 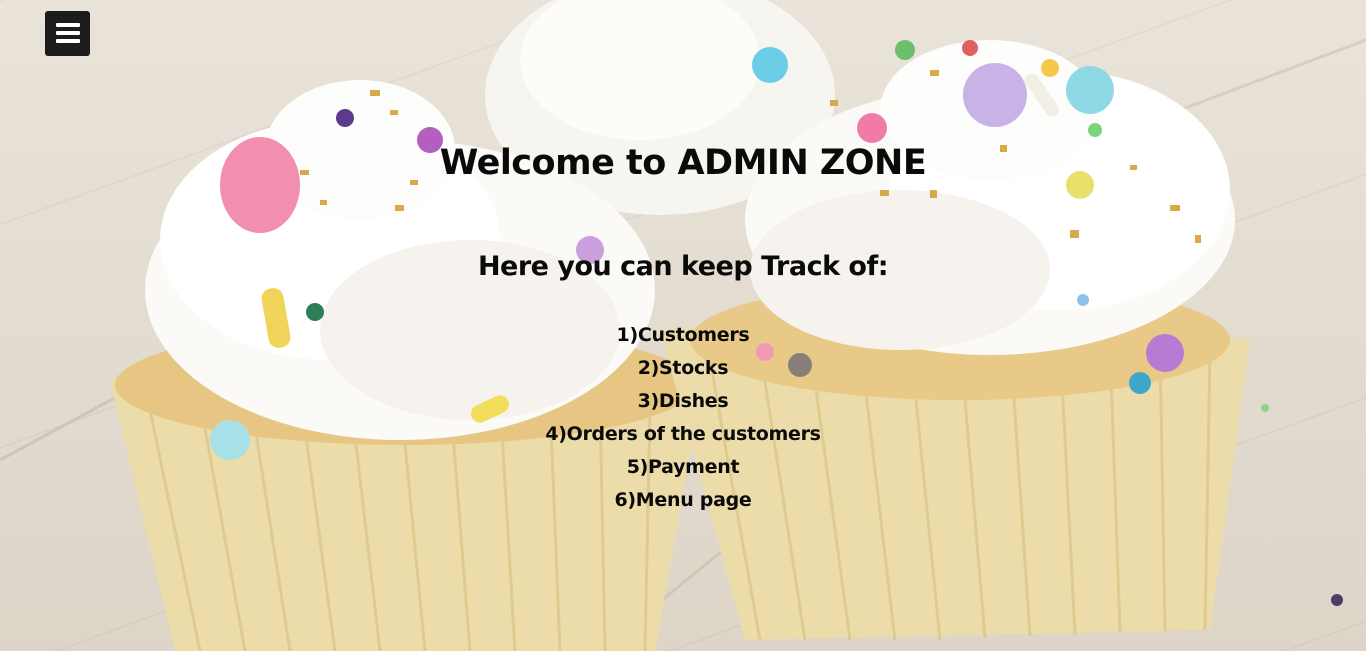 I want to click on page-title: Welcome to ADMIN ZONE, so click(x=683, y=163).